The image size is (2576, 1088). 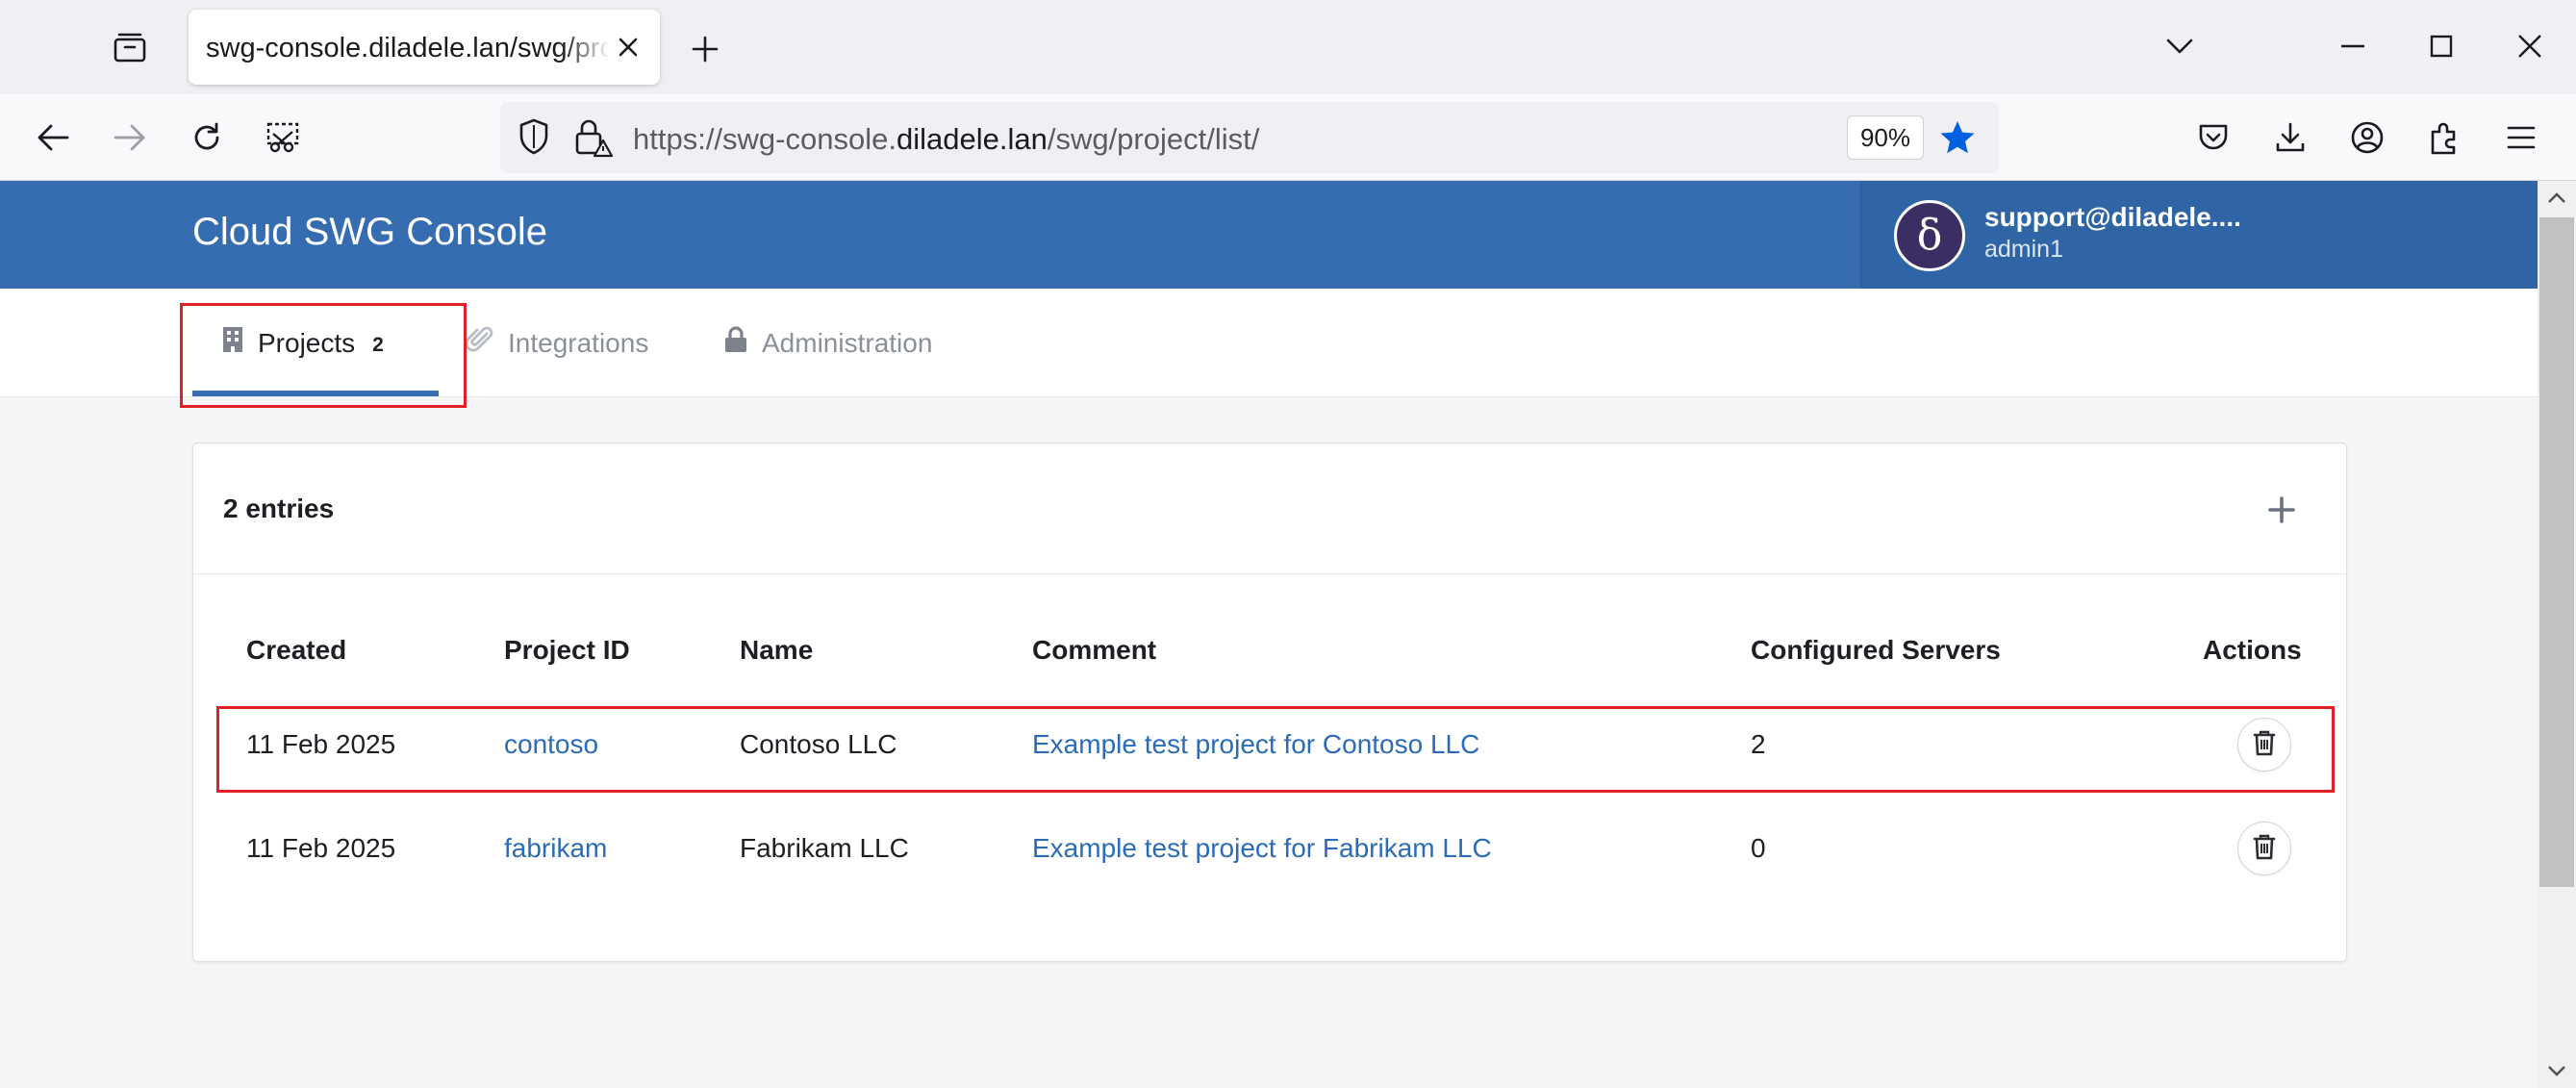 I want to click on pocket-icon, so click(x=2213, y=137).